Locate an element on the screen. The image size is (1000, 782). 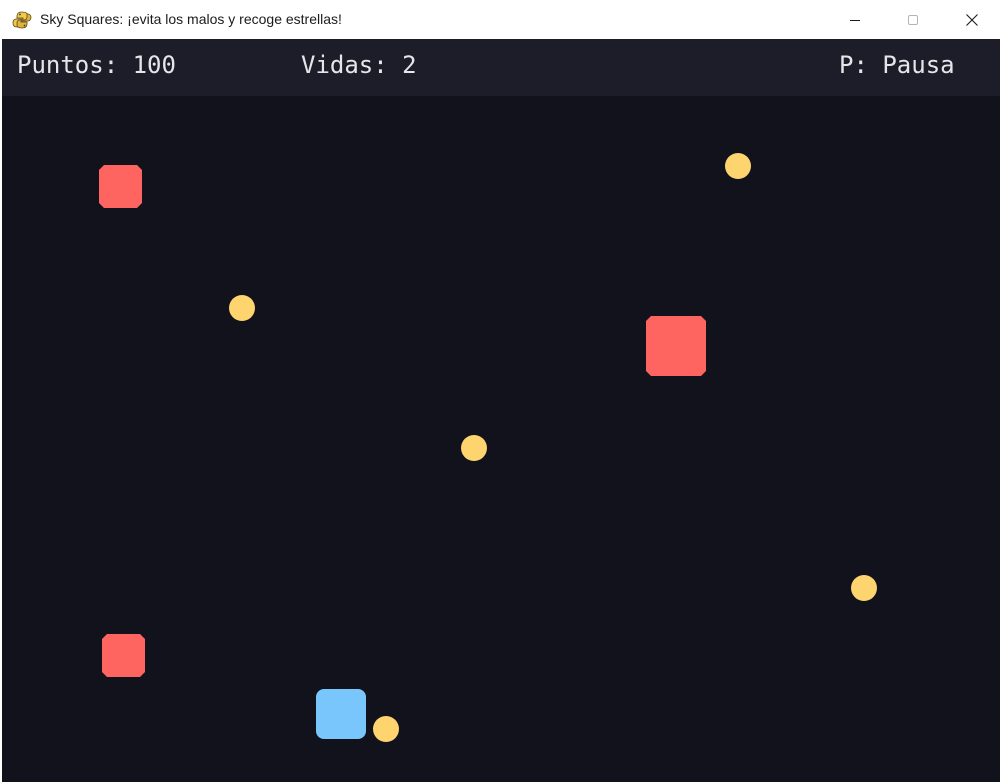
hud-bar: Puntos: 100 Vidas: 2 P: Pausa is located at coordinates (501, 67).